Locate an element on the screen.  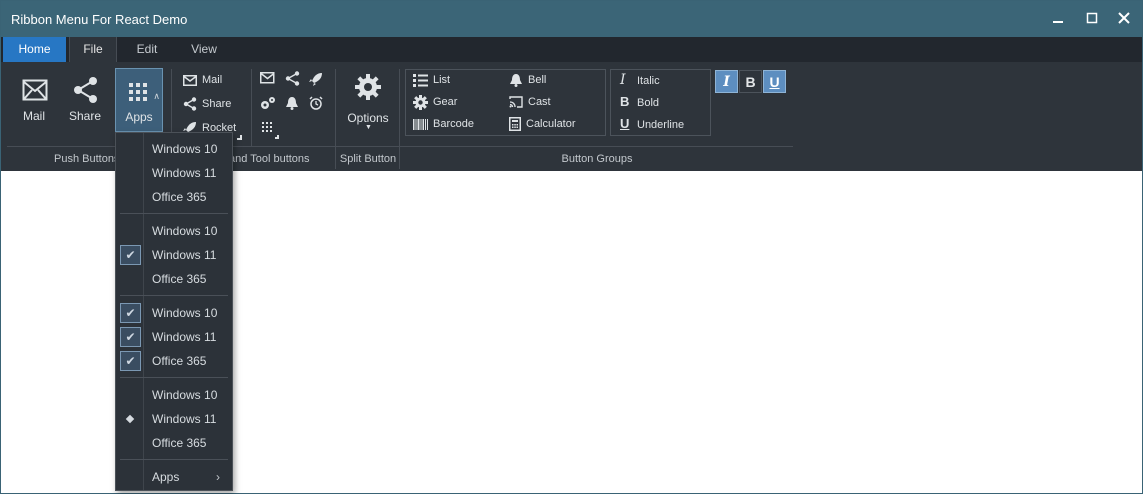
calculator-icon is located at coordinates (515, 124).